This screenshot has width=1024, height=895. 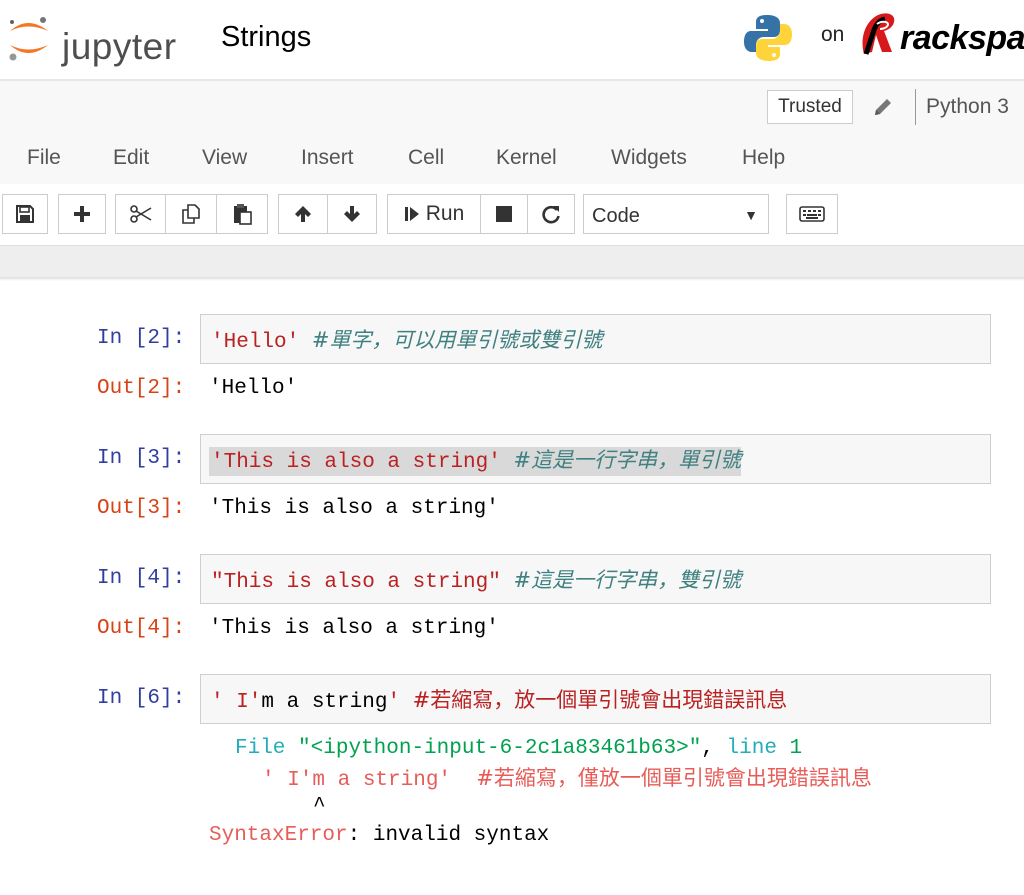 I want to click on code-string: 'This is also a string', so click(x=356, y=462).